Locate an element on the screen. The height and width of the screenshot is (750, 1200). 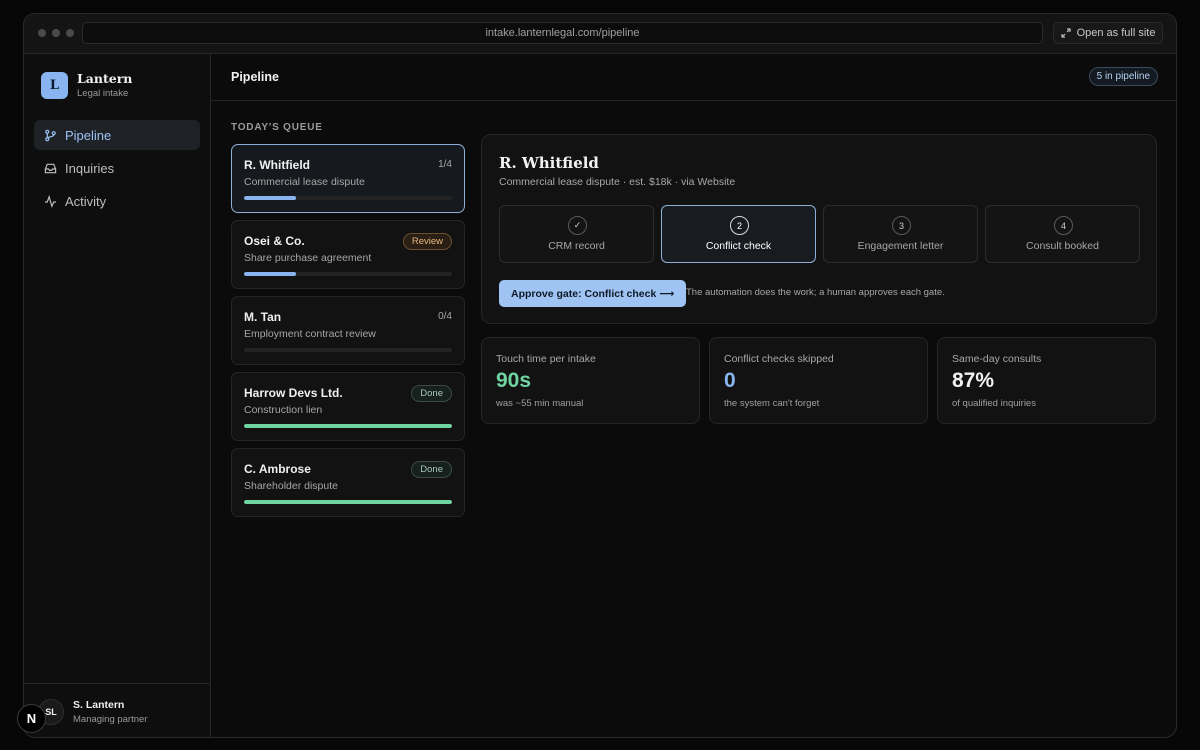
user-profile: SL S. Lantern Managing partner is located at coordinates (117, 710).